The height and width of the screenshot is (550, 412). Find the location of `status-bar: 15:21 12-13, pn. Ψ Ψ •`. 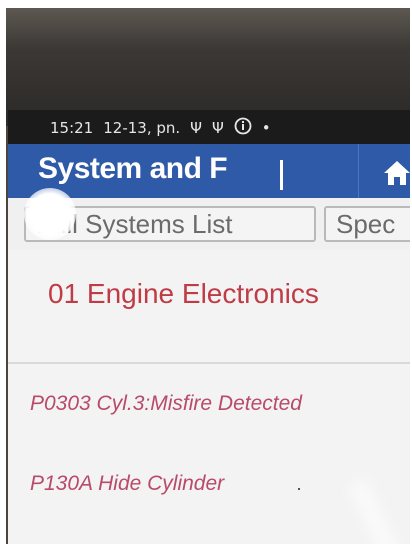

status-bar: 15:21 12-13, pn. Ψ Ψ • is located at coordinates (209, 128).